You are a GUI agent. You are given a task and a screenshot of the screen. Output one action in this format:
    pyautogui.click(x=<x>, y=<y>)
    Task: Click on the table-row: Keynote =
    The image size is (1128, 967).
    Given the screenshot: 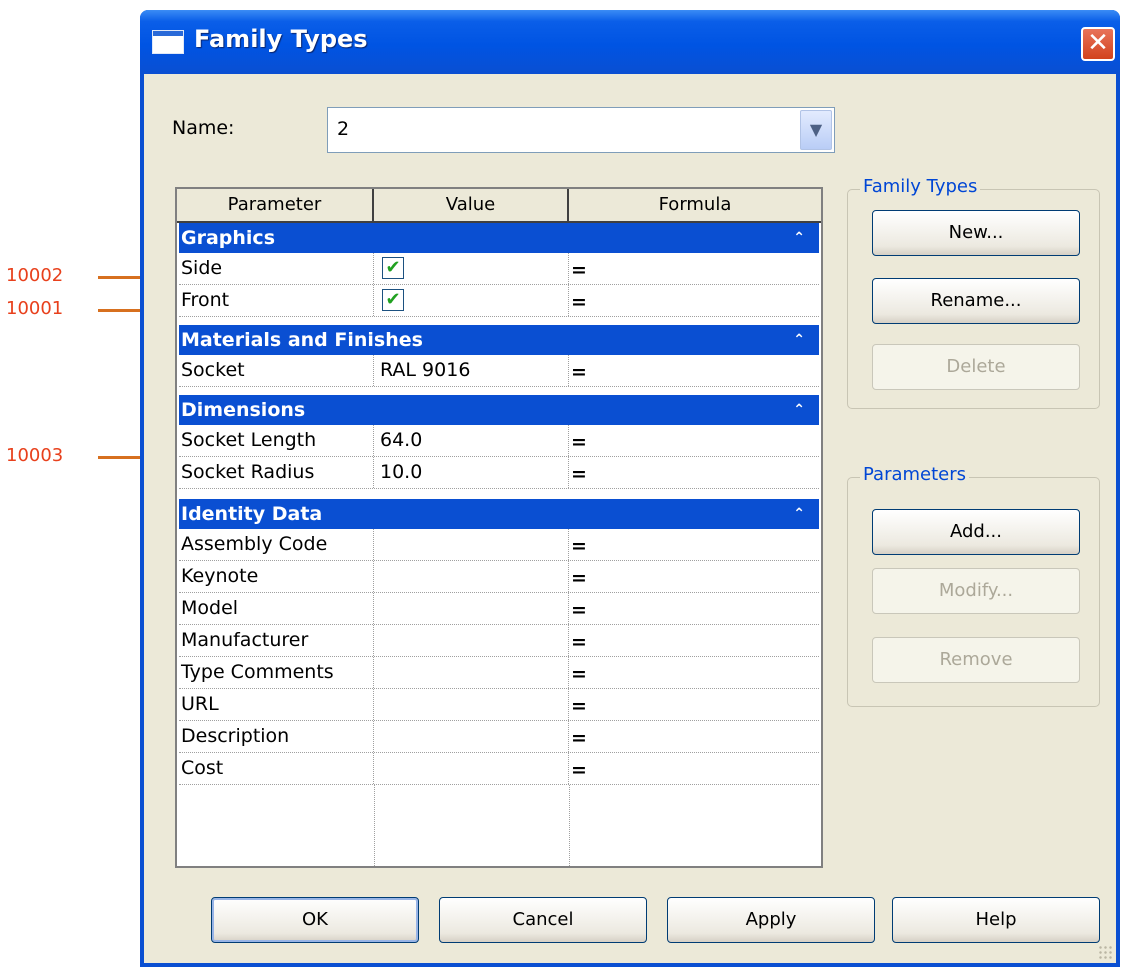 What is the action you would take?
    pyautogui.click(x=499, y=577)
    